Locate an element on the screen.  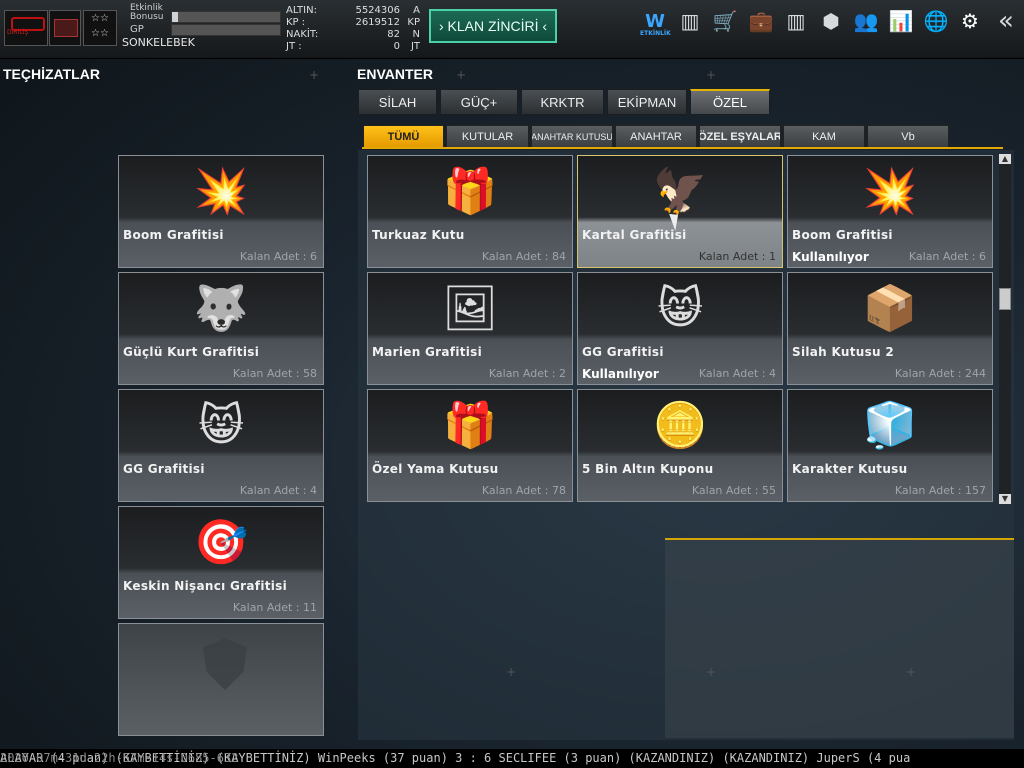
equipment-card: 💥 Boom Grafitisi Kalan Adet : 6 is located at coordinates (221, 211).